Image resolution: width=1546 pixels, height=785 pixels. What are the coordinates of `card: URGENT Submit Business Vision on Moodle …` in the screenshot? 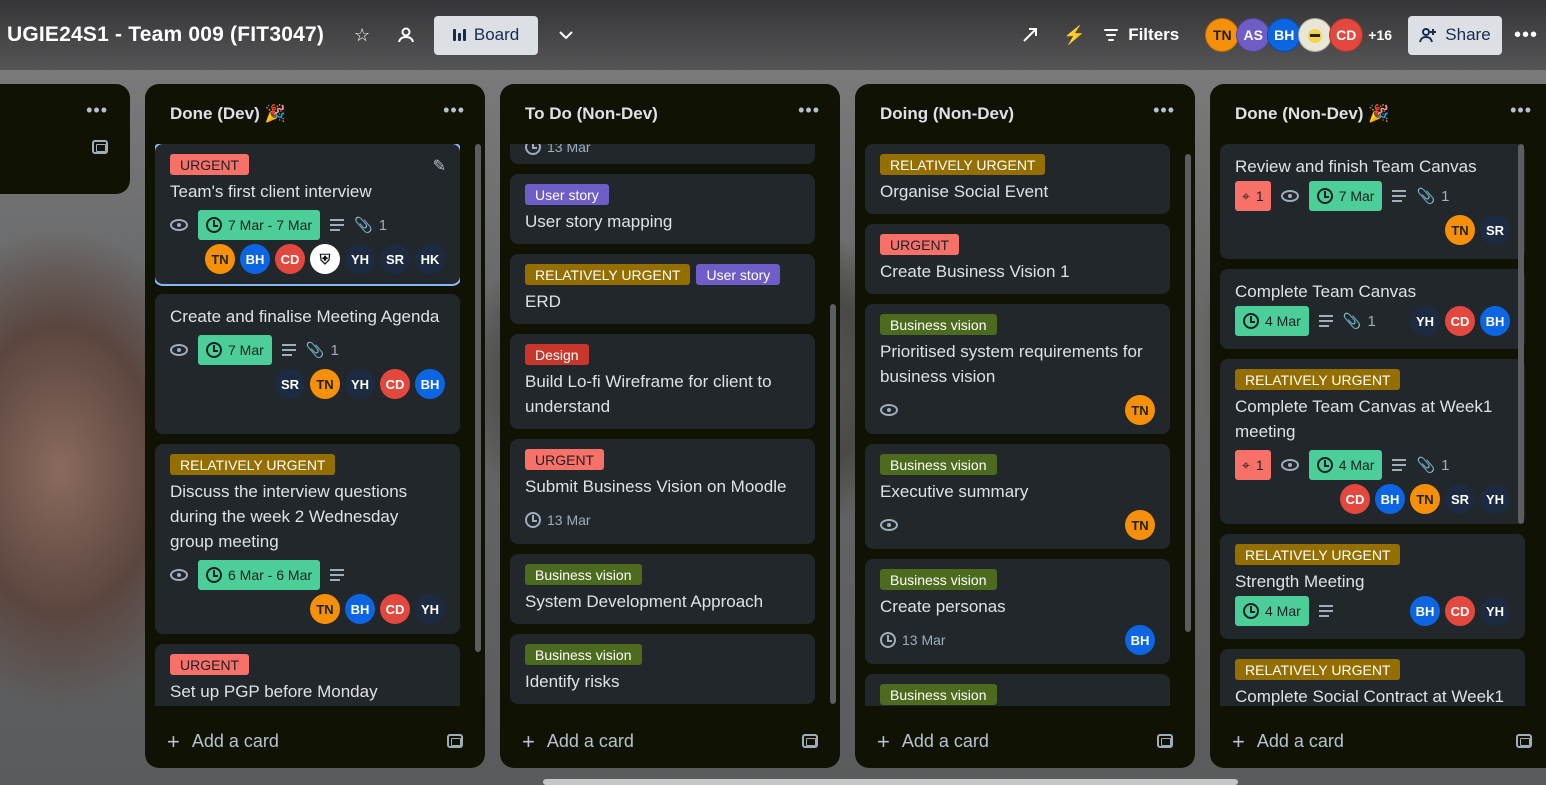 It's located at (662, 491).